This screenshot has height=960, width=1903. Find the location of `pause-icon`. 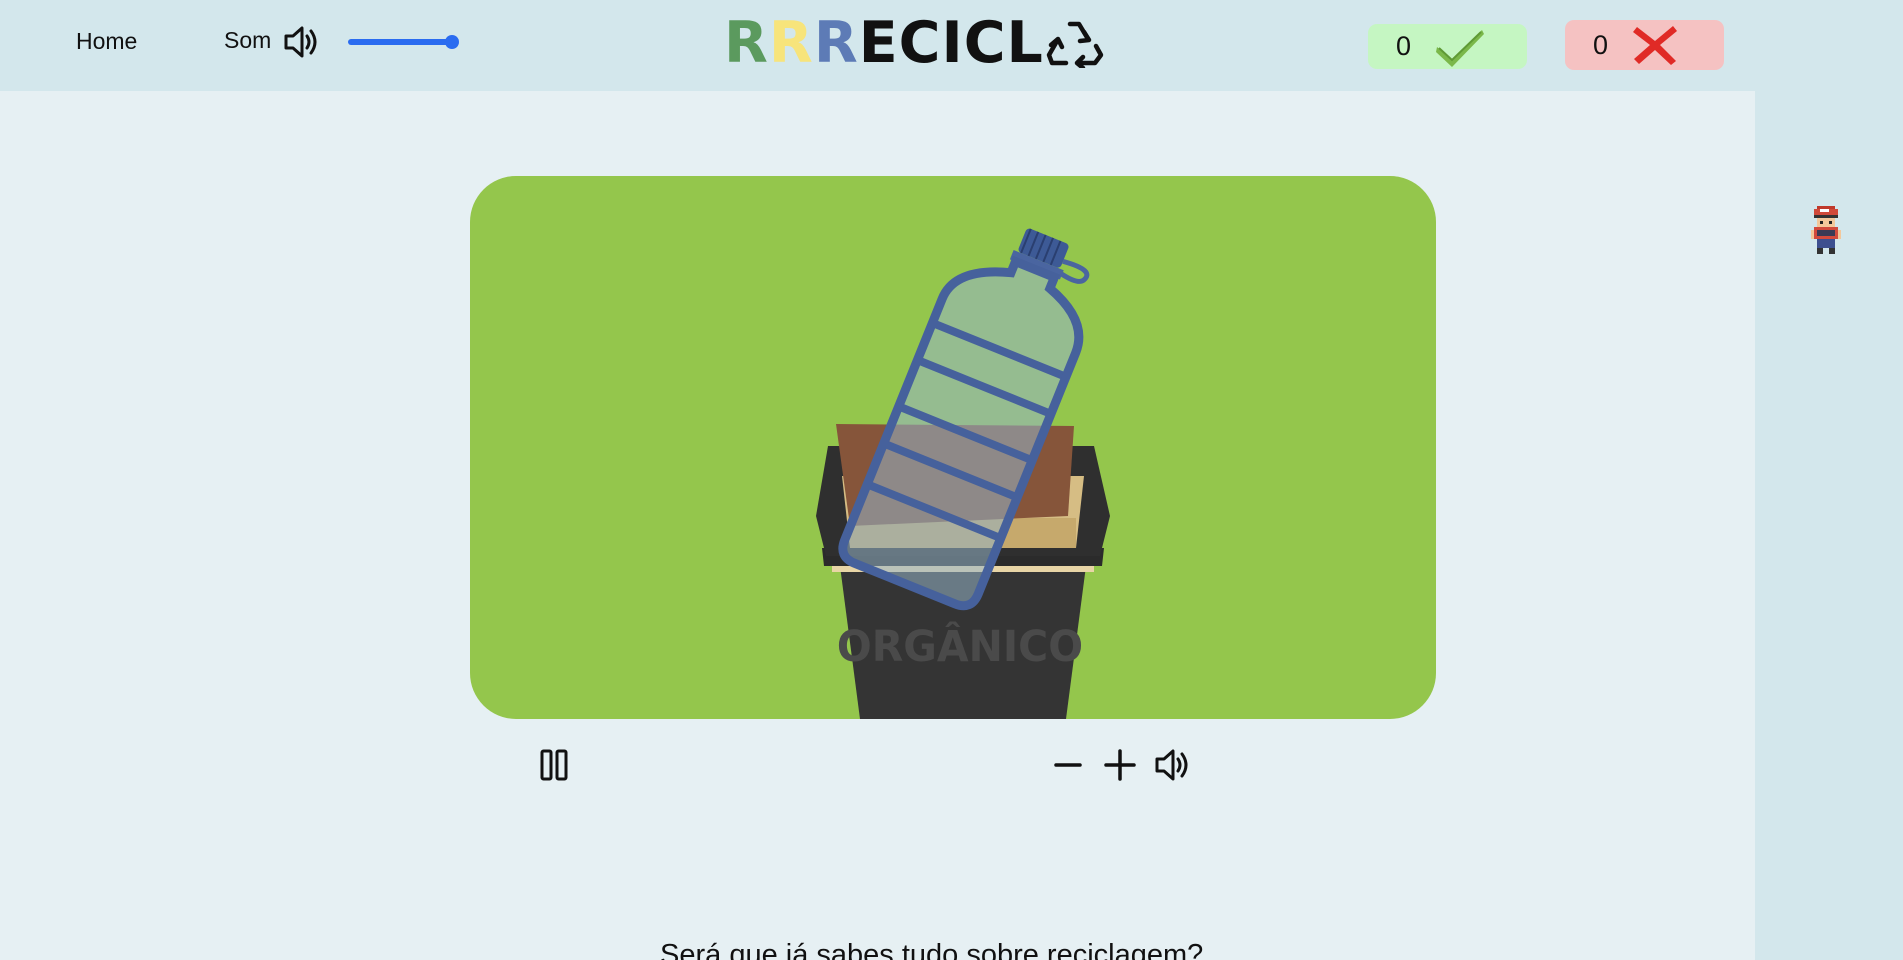

pause-icon is located at coordinates (554, 765).